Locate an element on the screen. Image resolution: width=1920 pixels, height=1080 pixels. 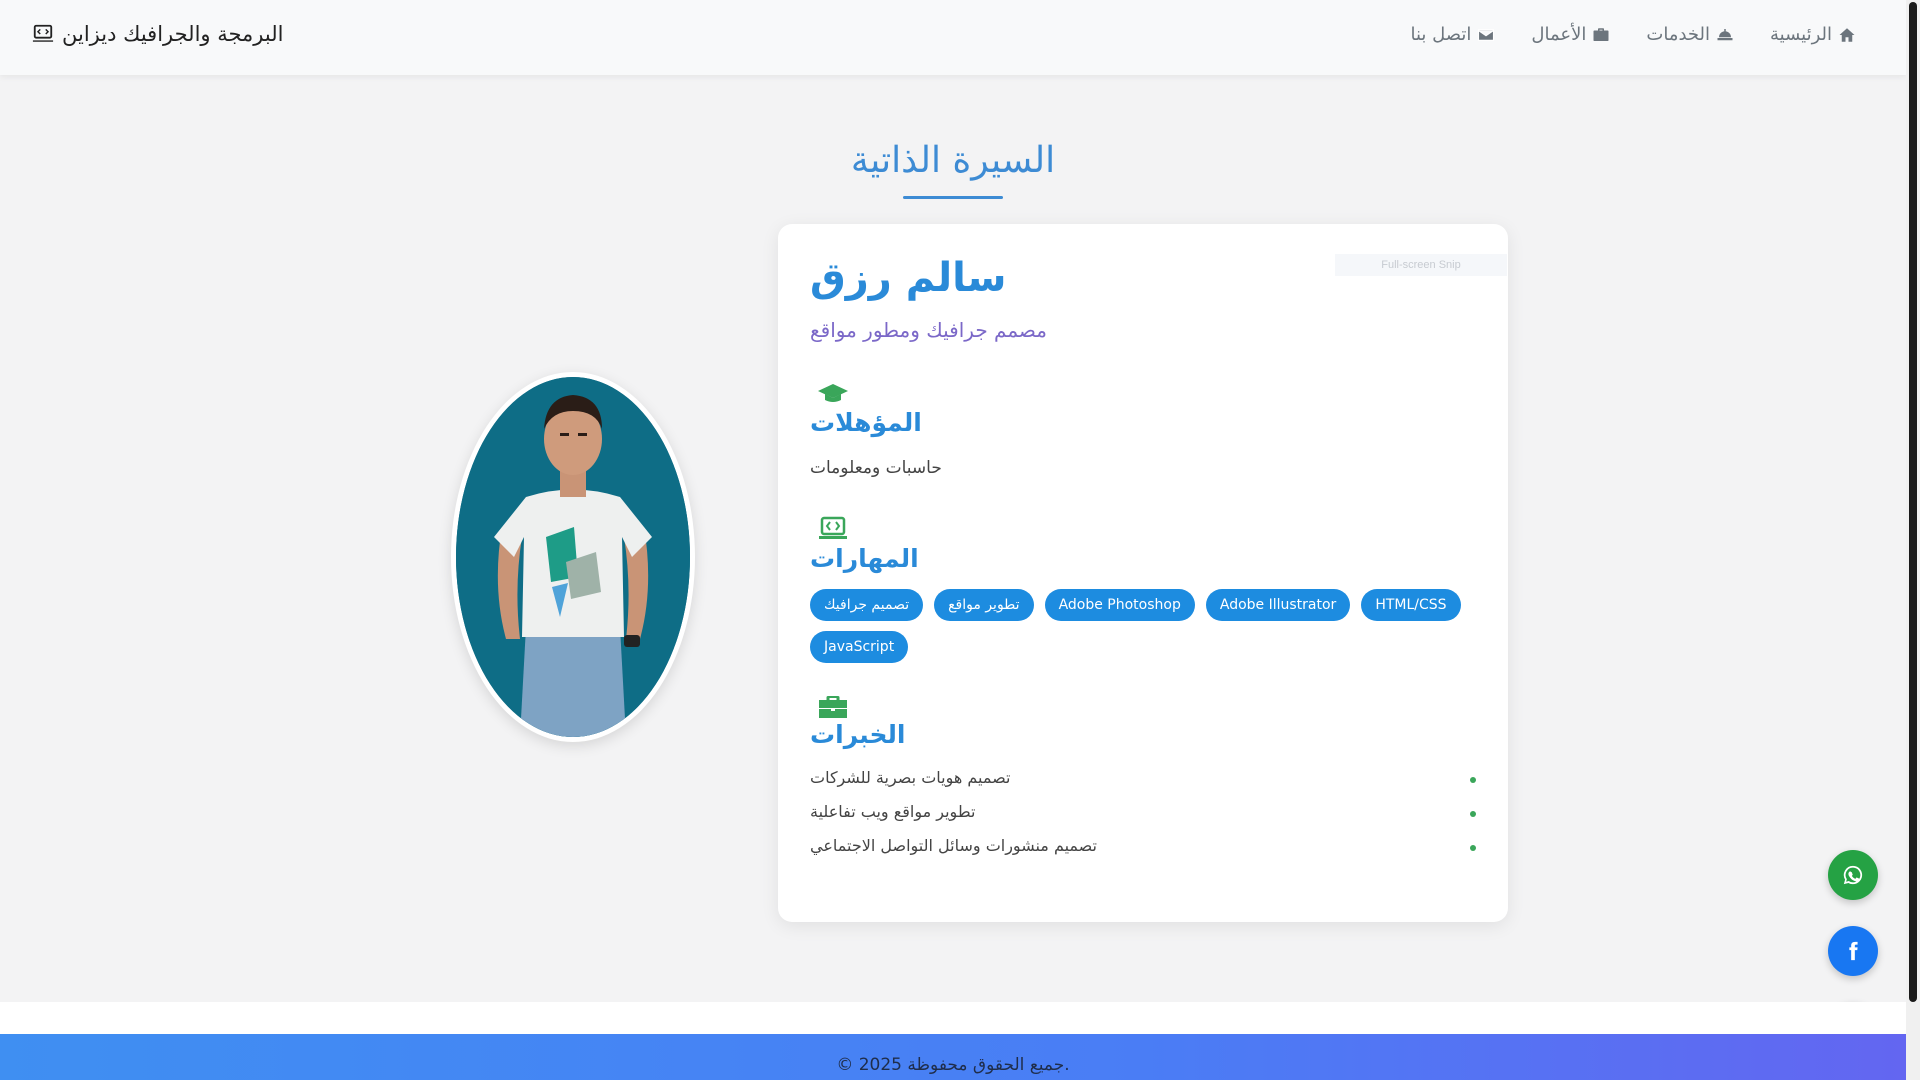
page-title: السيرة الذاتية is located at coordinates (953, 160).